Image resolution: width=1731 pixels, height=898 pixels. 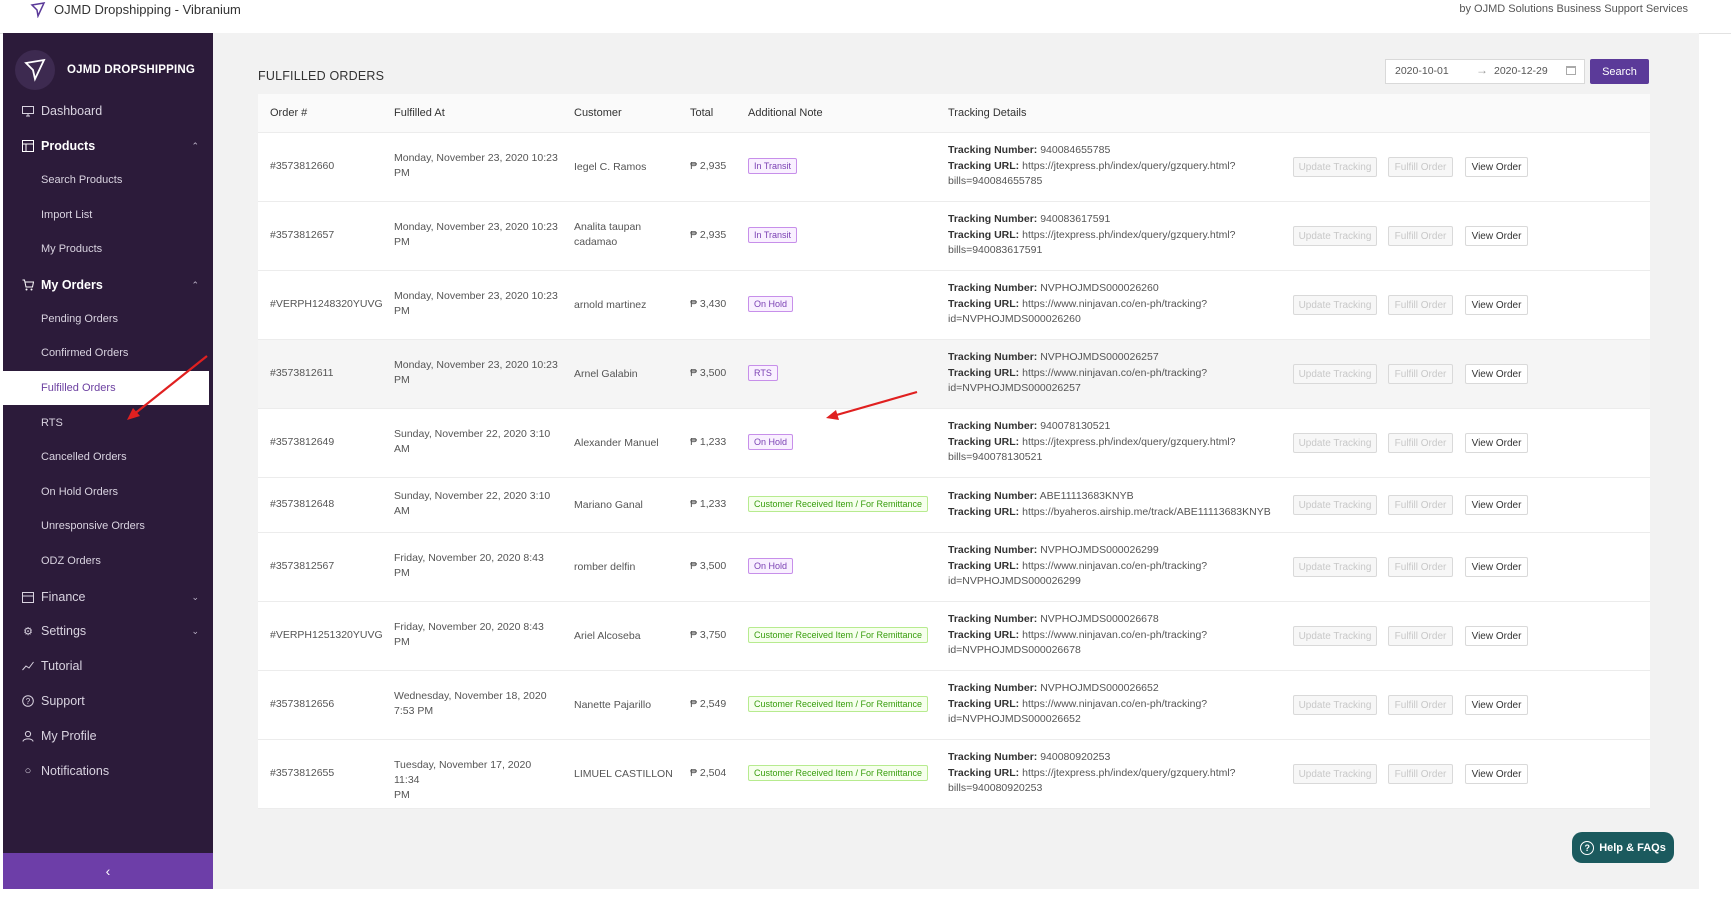 What do you see at coordinates (108, 736) in the screenshot?
I see `sidebar-item-my-profile: My Profile` at bounding box center [108, 736].